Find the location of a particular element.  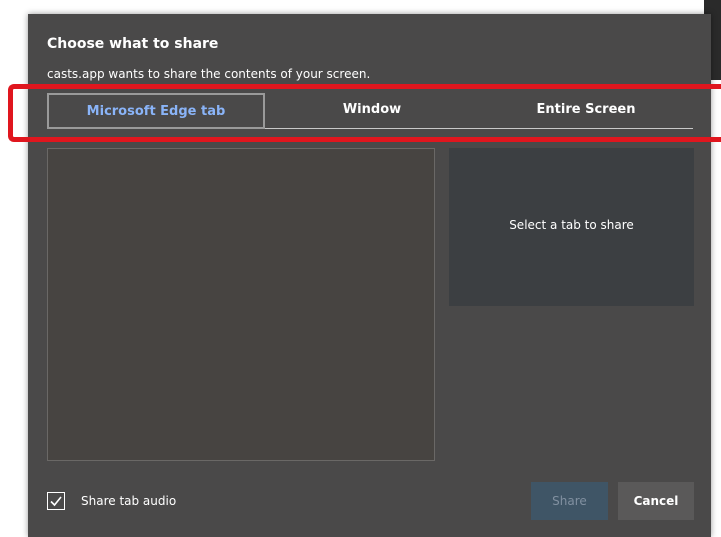

share-audio-checkbox is located at coordinates (56, 501).